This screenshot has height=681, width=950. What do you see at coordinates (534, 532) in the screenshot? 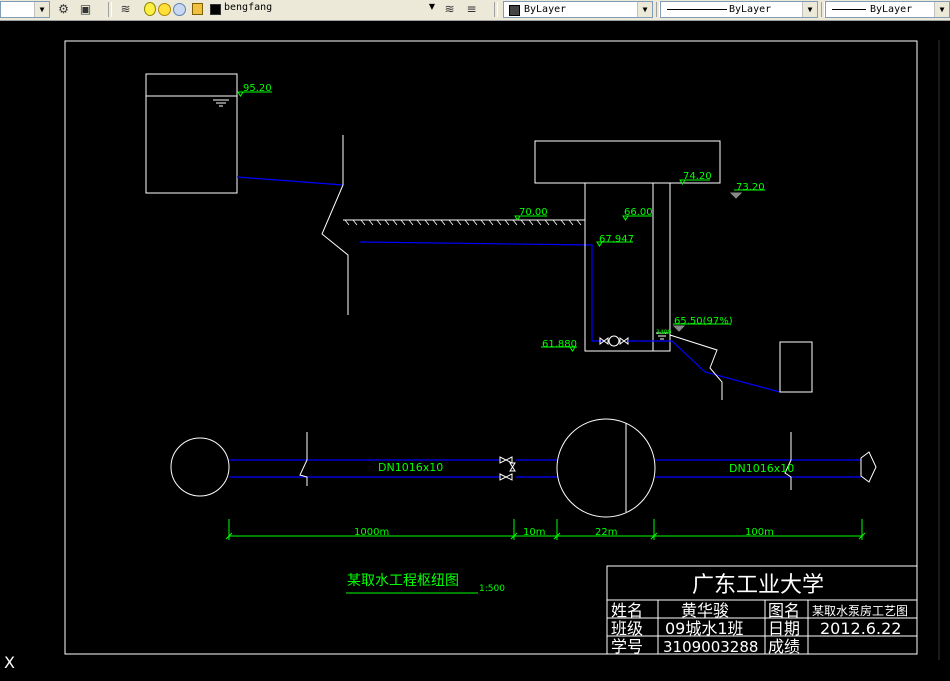
I see `dim-10: 10m` at bounding box center [534, 532].